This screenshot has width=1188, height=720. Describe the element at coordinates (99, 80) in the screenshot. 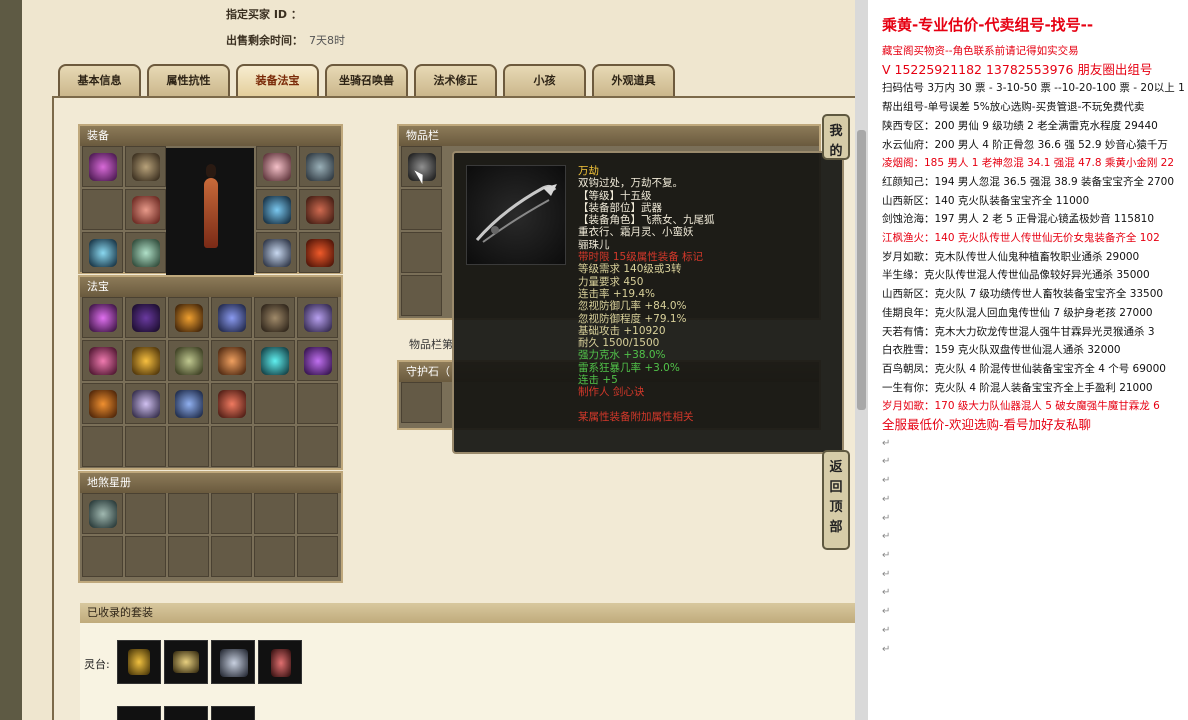

I see `tab-basic-info: 基本信息` at that location.